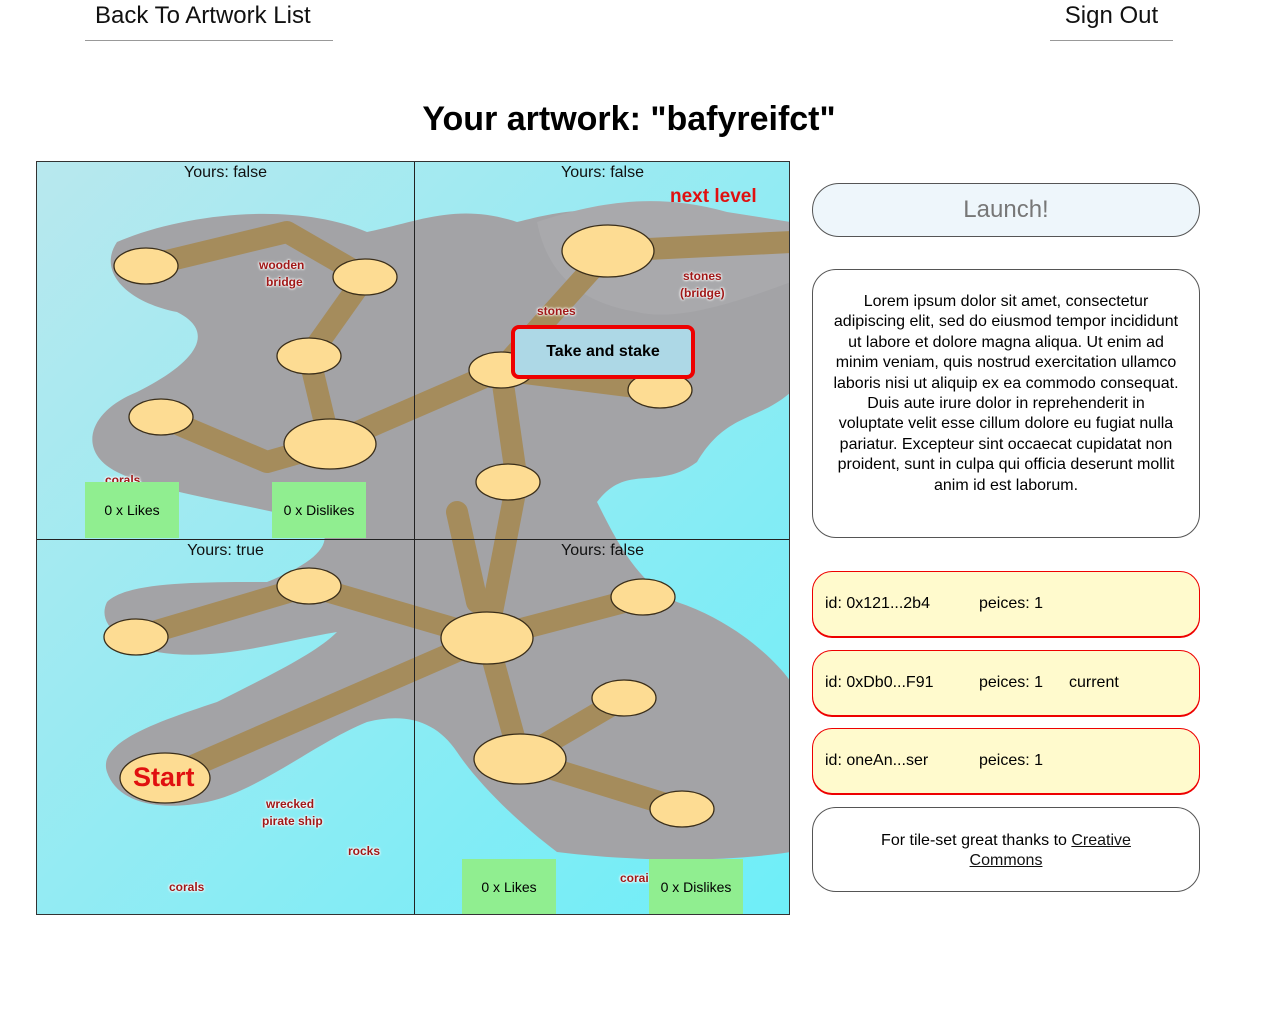 The height and width of the screenshot is (1036, 1280). I want to click on player-status: current, so click(1094, 682).